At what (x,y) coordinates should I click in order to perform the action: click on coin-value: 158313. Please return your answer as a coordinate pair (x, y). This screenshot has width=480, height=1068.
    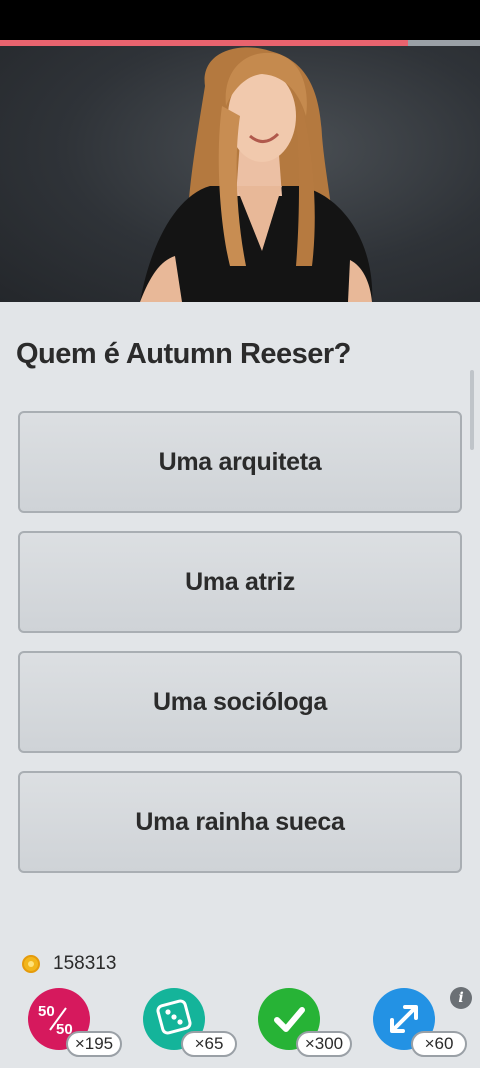
    Looking at the image, I should click on (85, 963).